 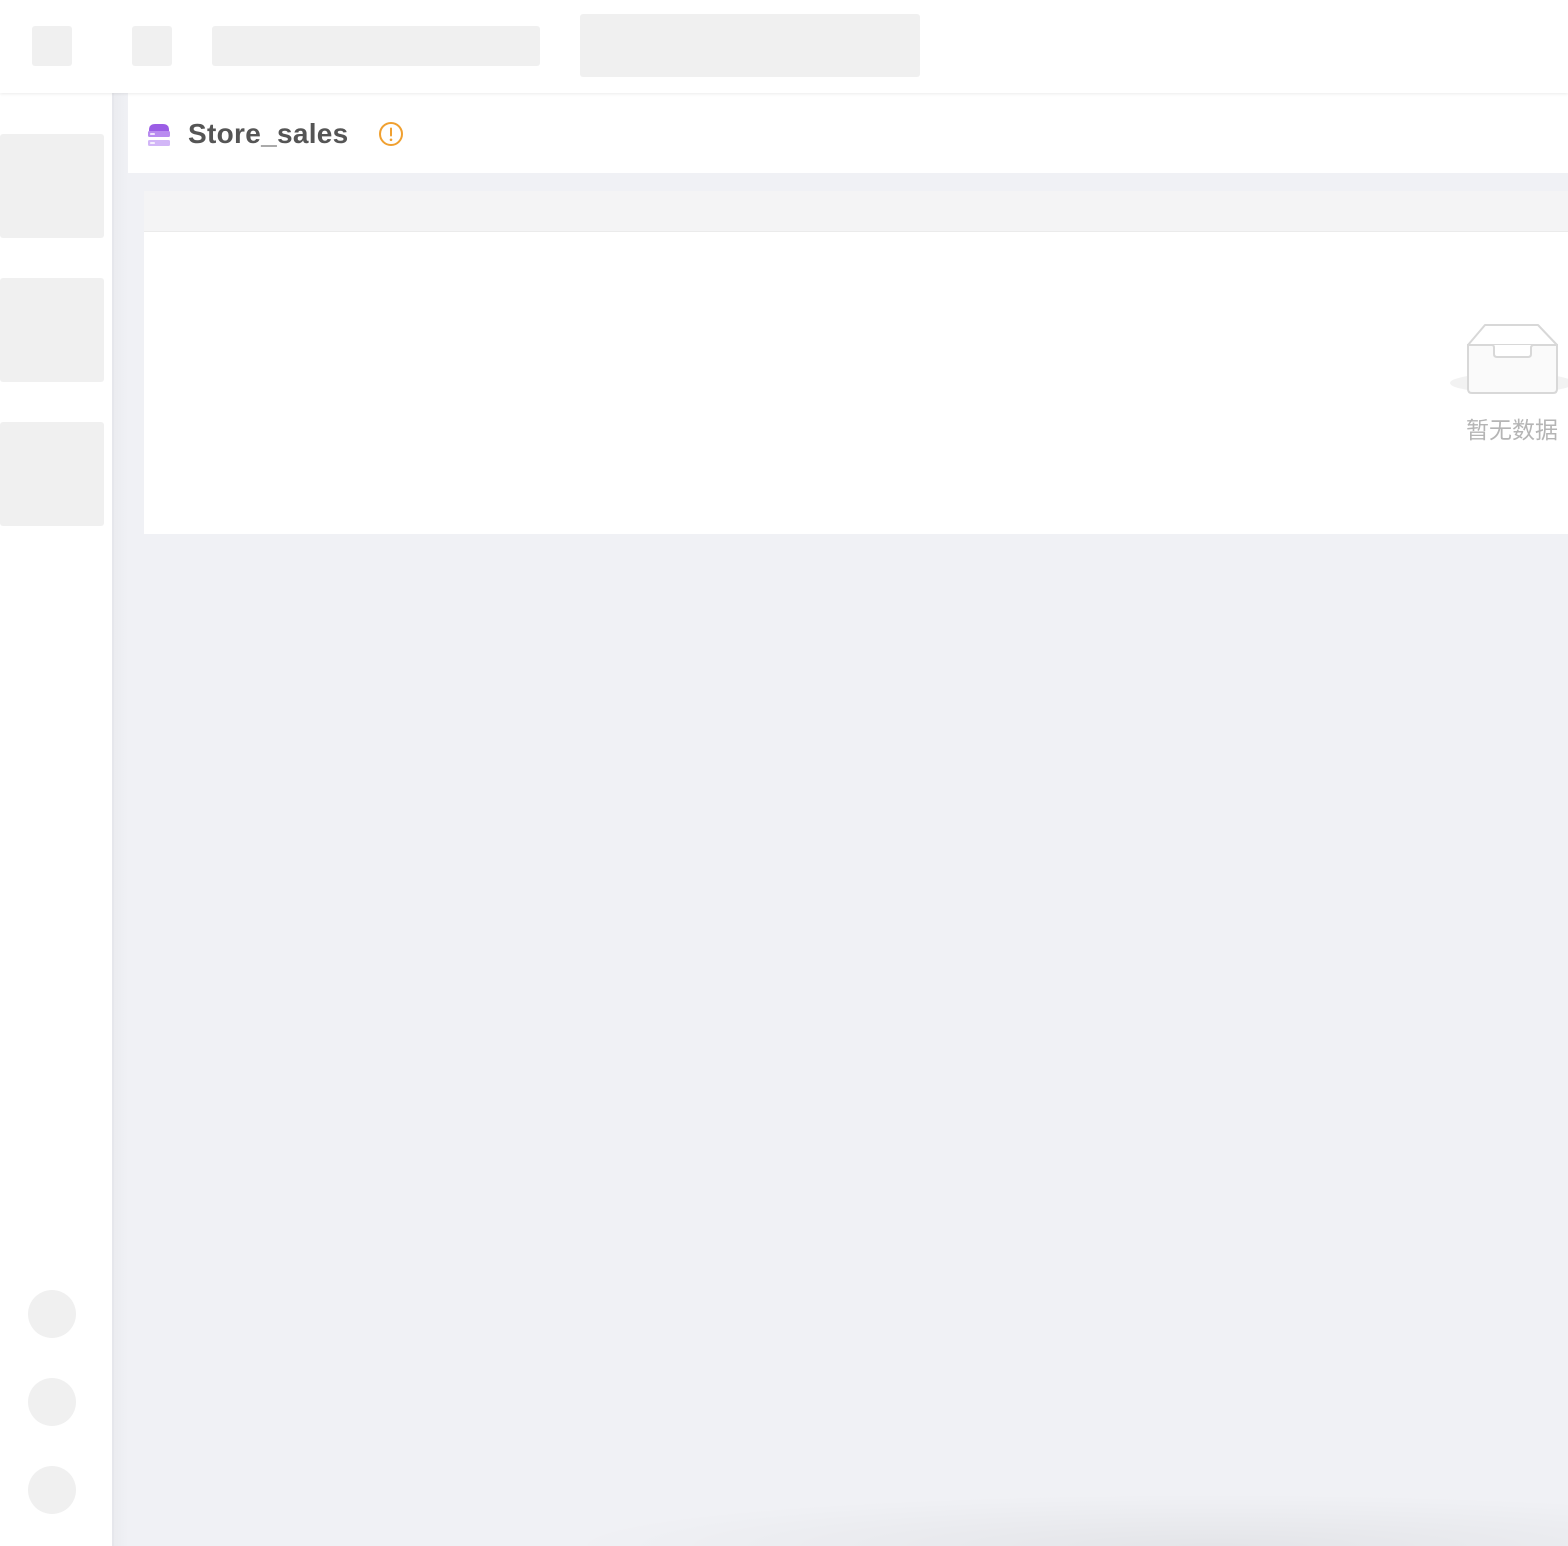 I want to click on sidebar, so click(x=57, y=819).